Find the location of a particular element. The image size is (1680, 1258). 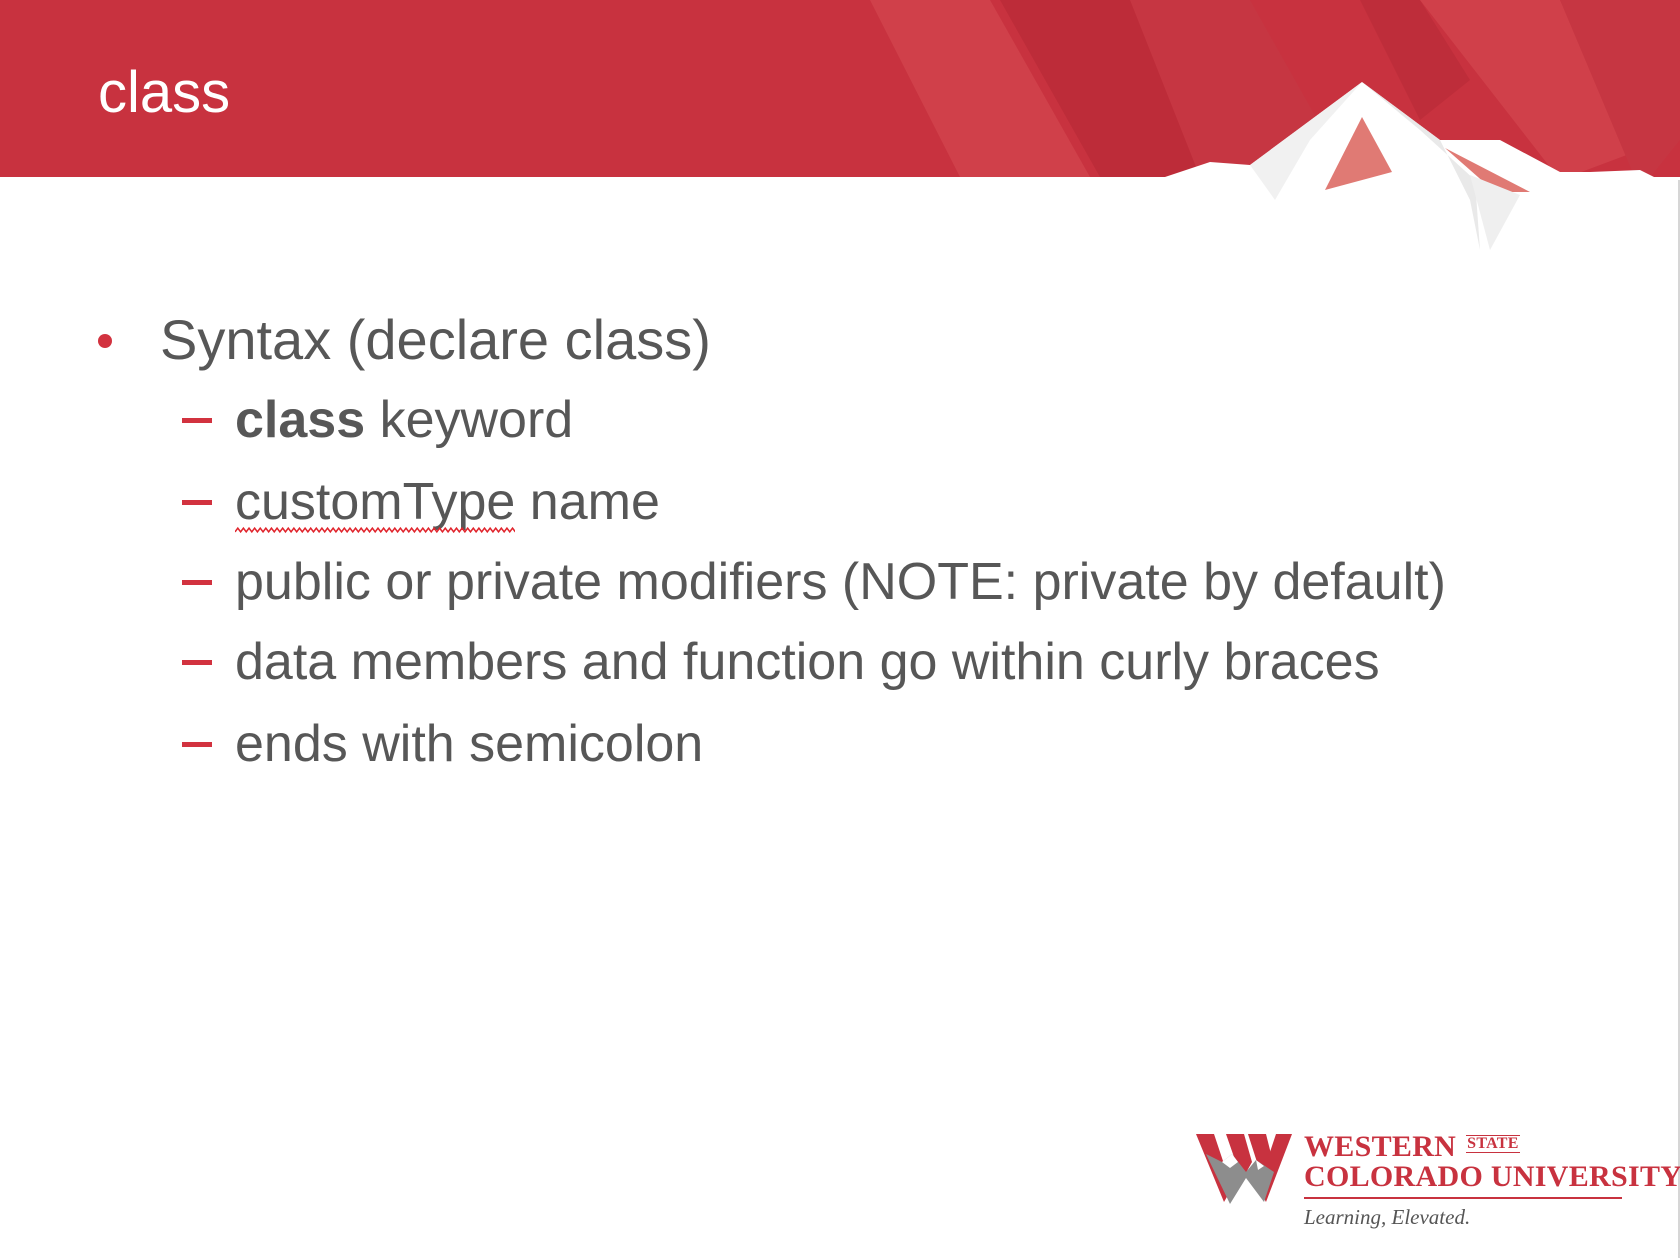

spellcheck-underline-icon is located at coordinates (375, 530).